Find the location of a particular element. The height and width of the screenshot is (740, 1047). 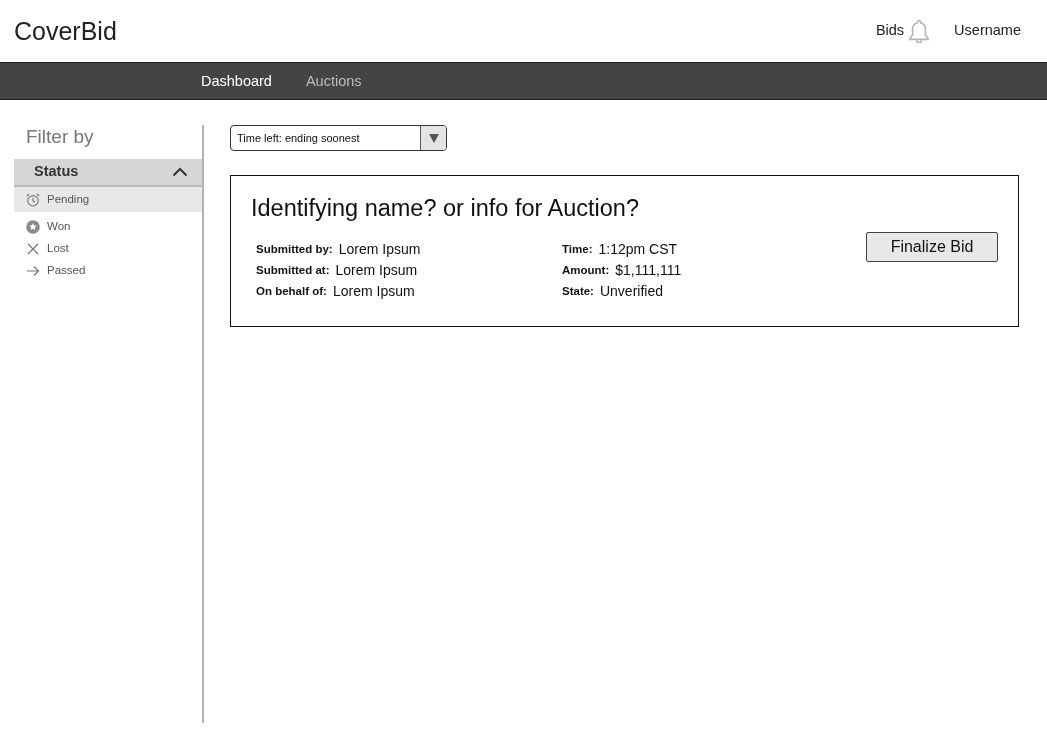

field-label: On behalf of: is located at coordinates (291, 291).